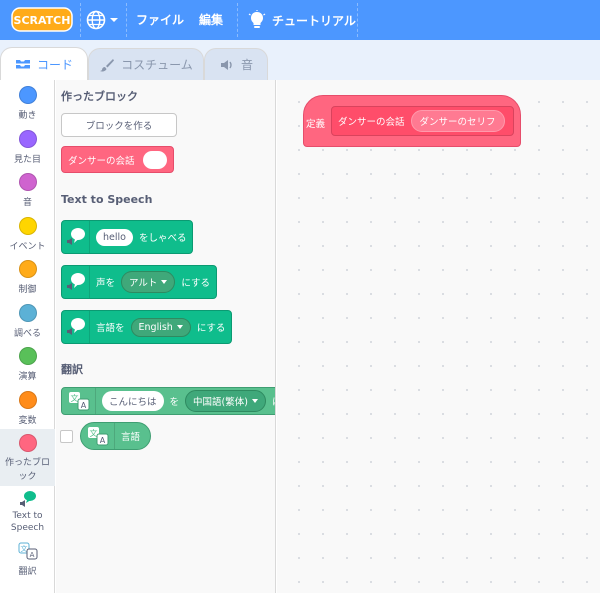  I want to click on code-icon, so click(22, 64).